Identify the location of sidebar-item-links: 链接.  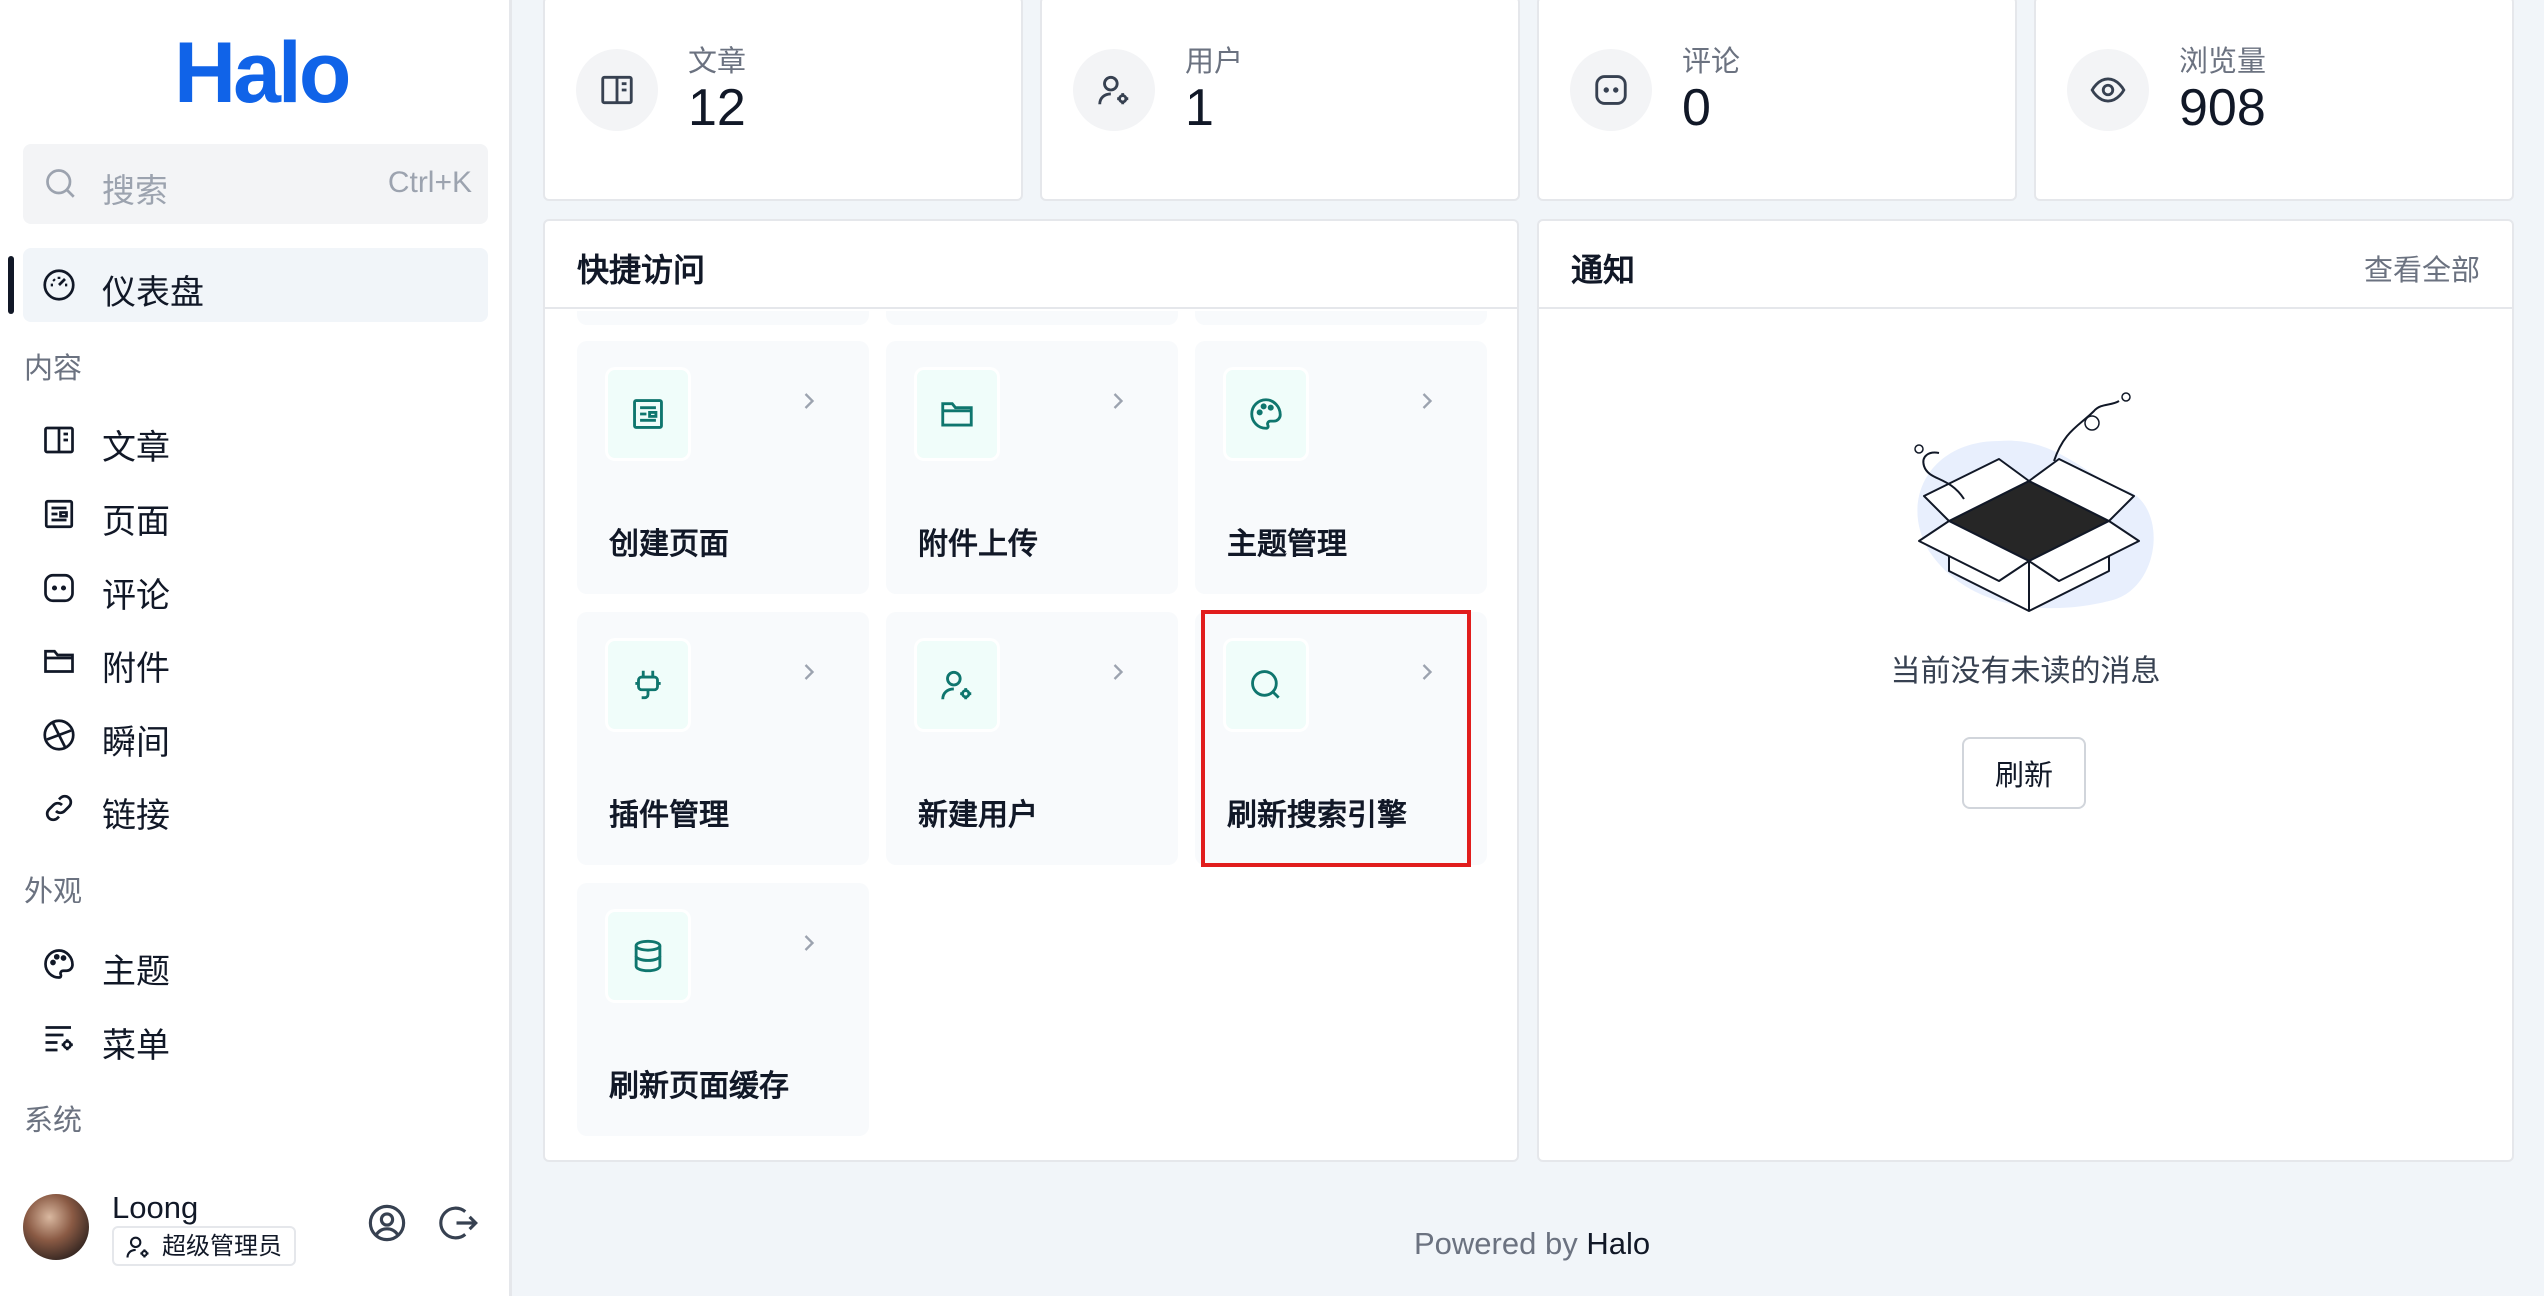
(255, 808).